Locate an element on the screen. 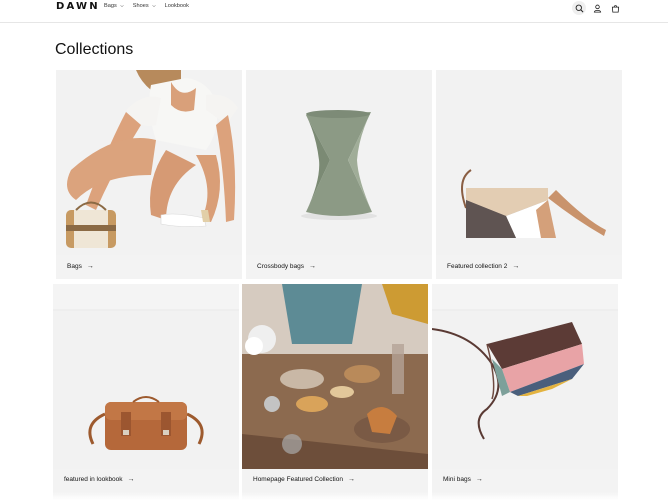 This screenshot has height=500, width=668. collection-label: Crossbody bags → is located at coordinates (286, 266).